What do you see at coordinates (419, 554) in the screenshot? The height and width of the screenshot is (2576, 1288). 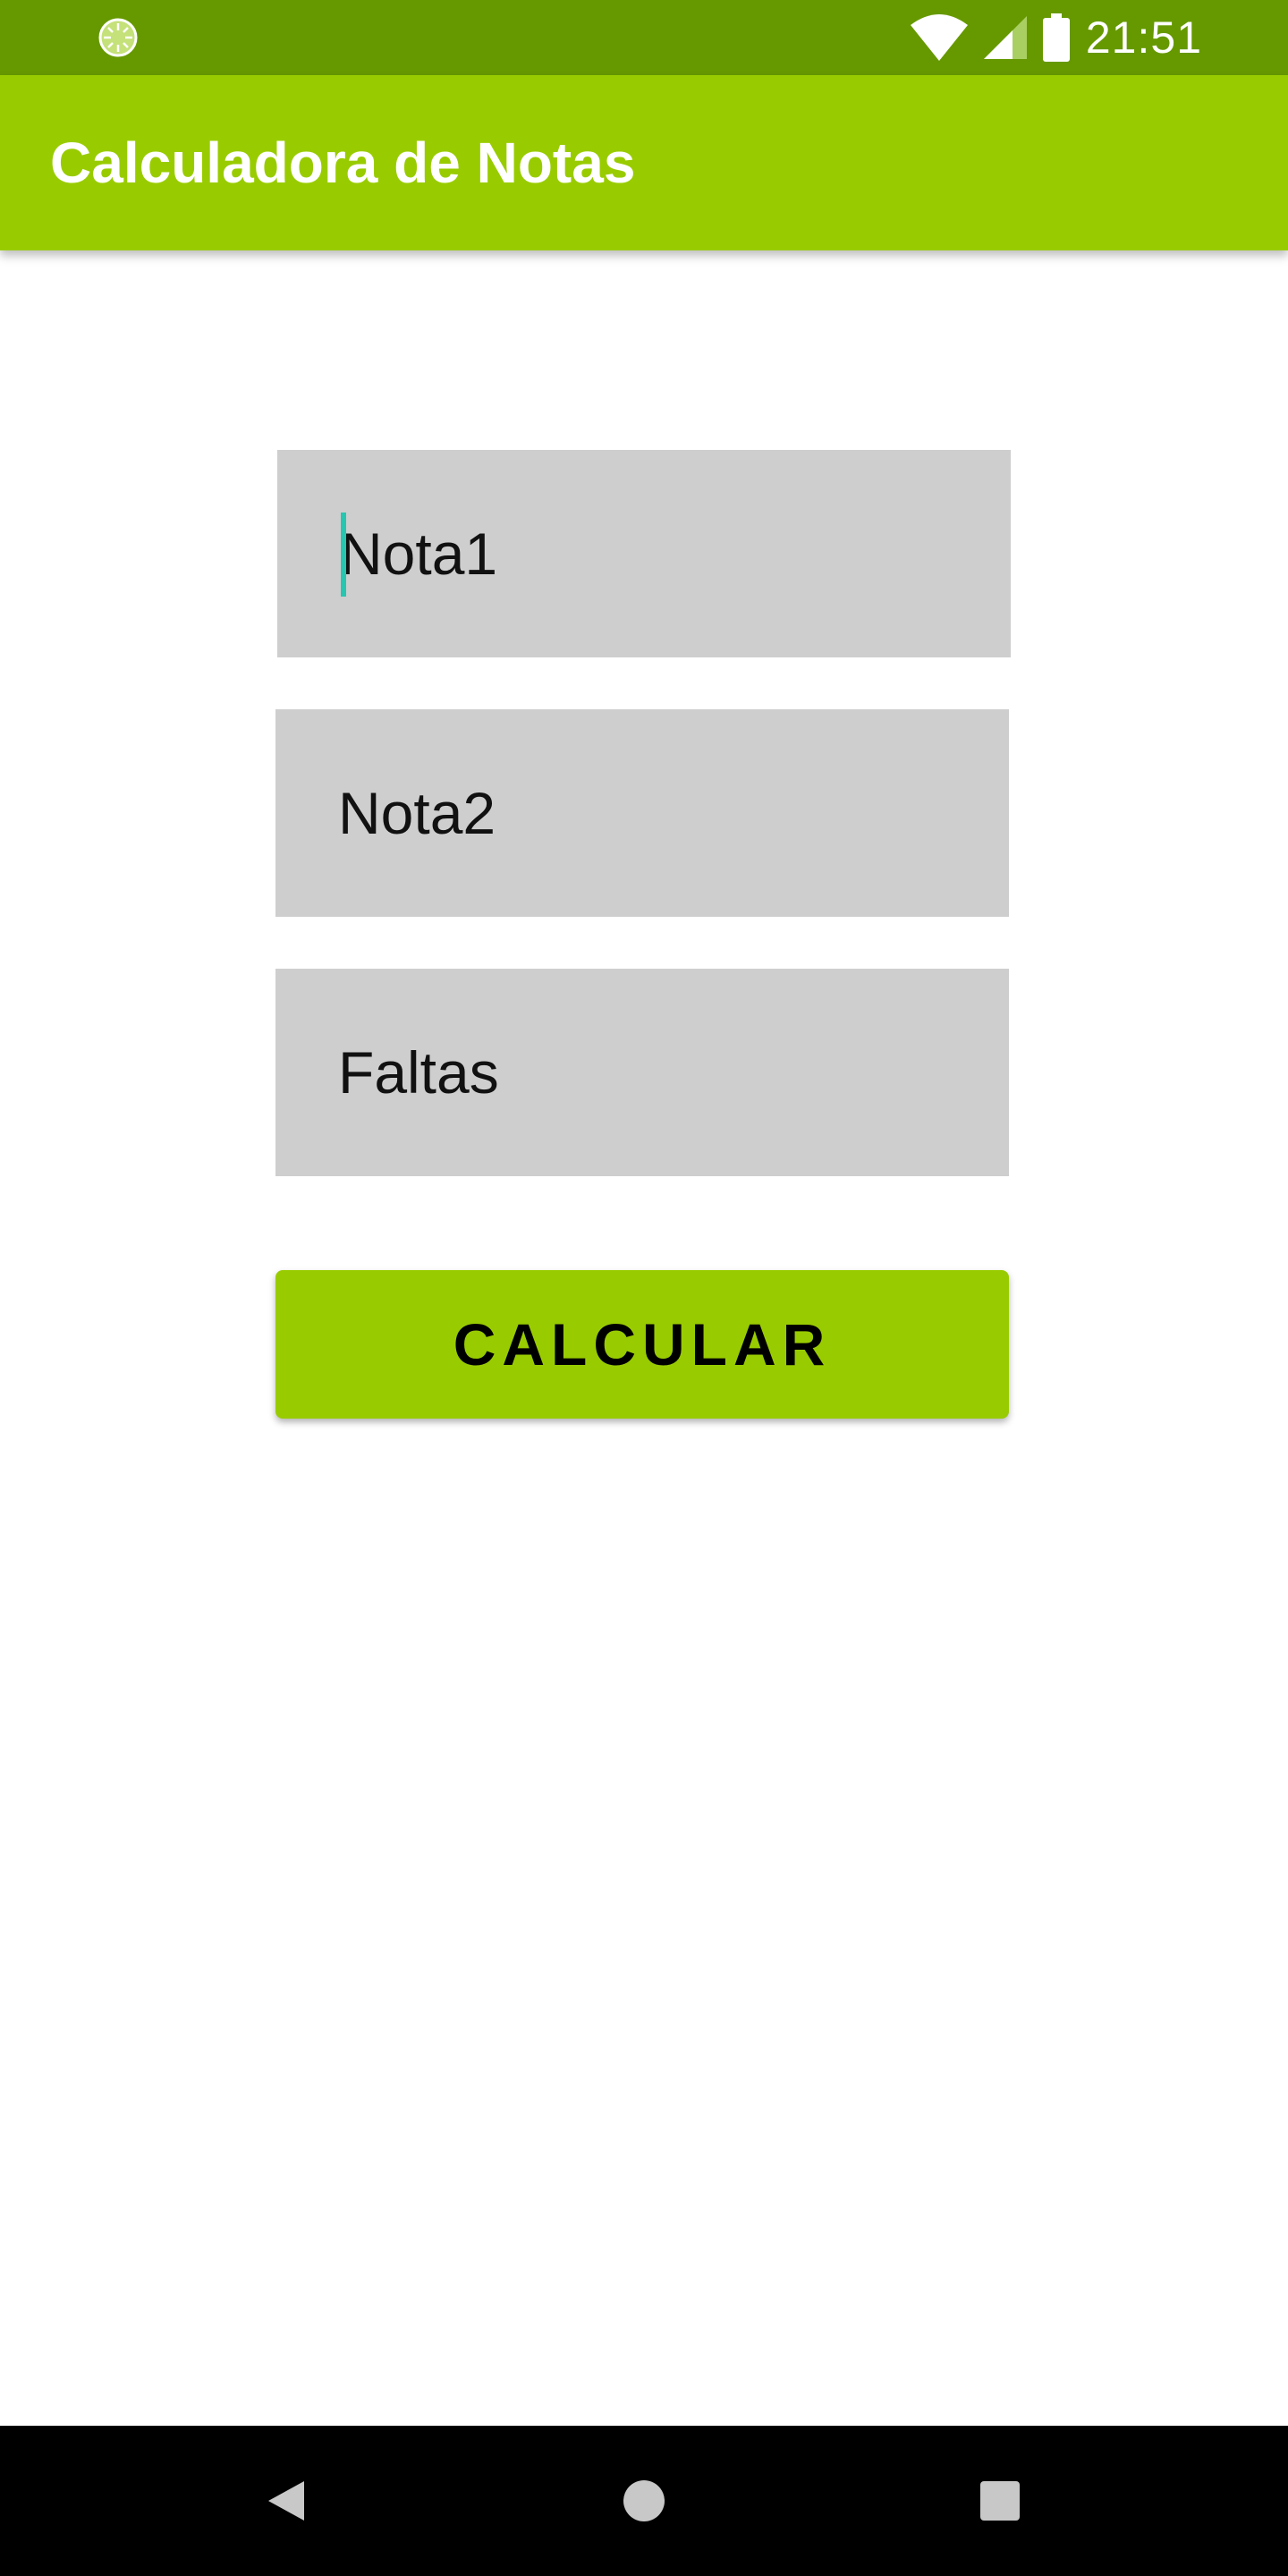 I see `nota1-placeholder: Nota1` at bounding box center [419, 554].